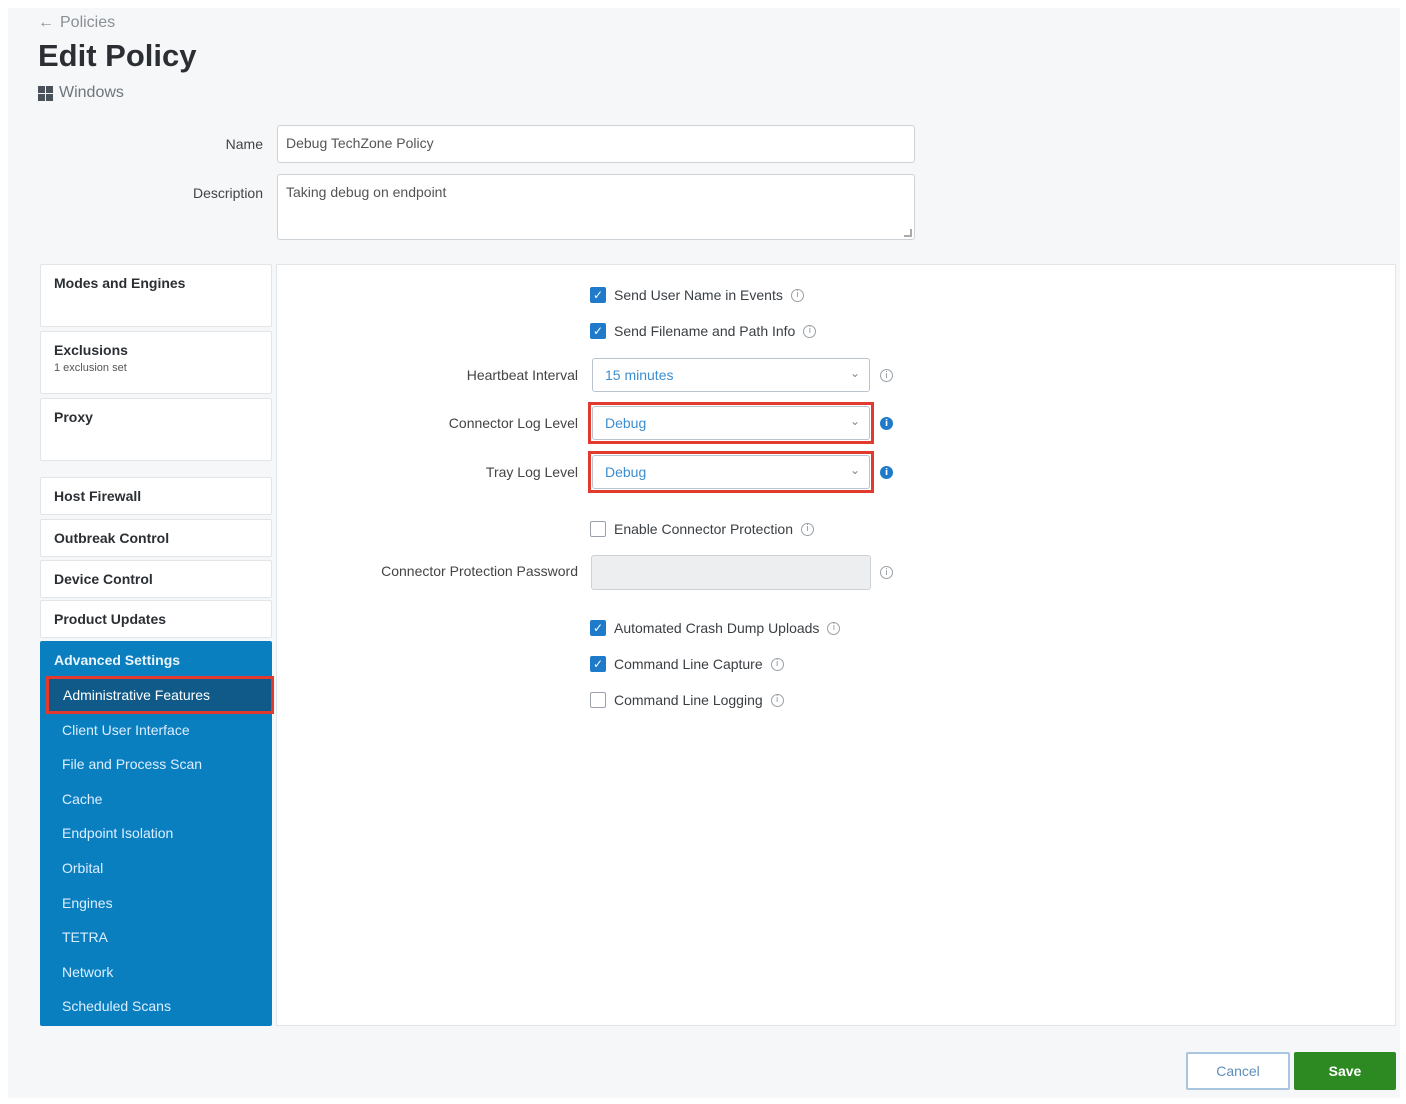 The width and height of the screenshot is (1406, 1104). What do you see at coordinates (98, 496) in the screenshot?
I see `nav-card-label: Host Firewall` at bounding box center [98, 496].